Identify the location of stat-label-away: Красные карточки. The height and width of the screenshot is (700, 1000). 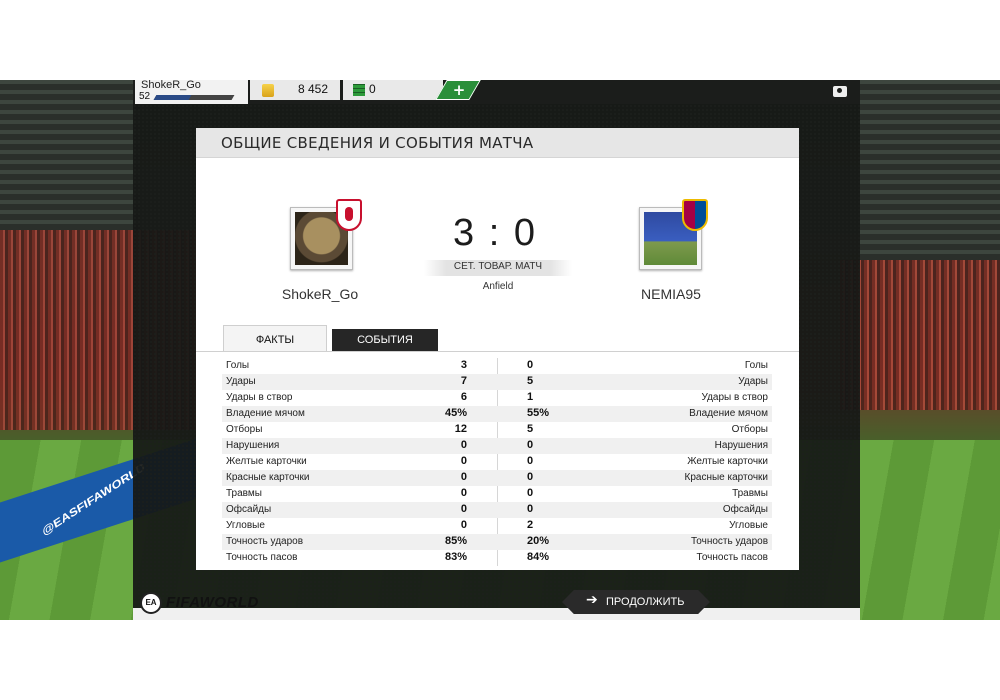
(726, 477).